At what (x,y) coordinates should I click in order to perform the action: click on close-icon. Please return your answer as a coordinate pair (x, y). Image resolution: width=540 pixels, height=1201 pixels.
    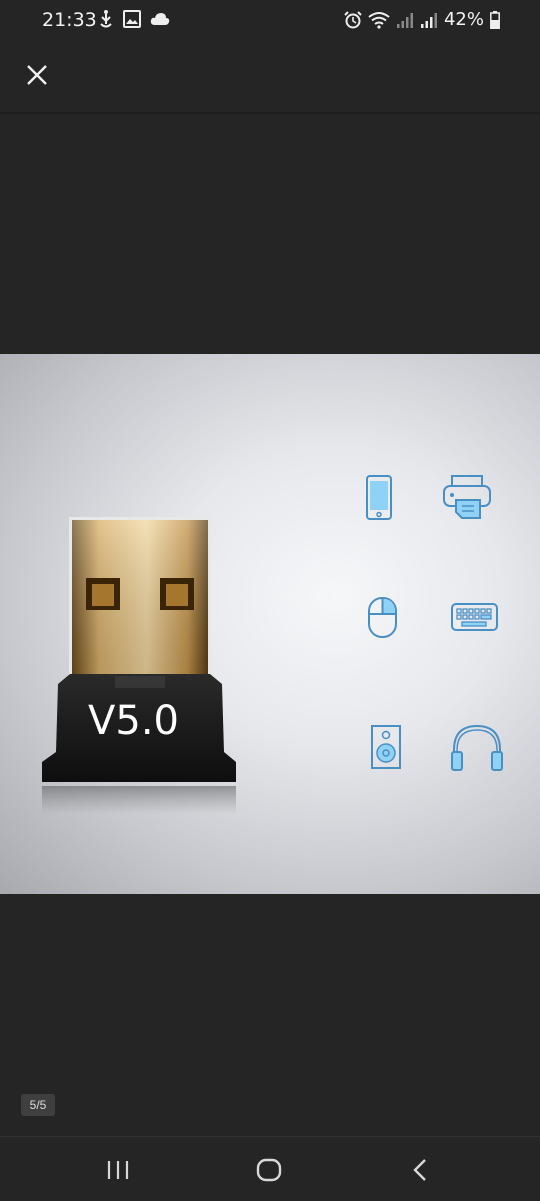
    Looking at the image, I should click on (37, 75).